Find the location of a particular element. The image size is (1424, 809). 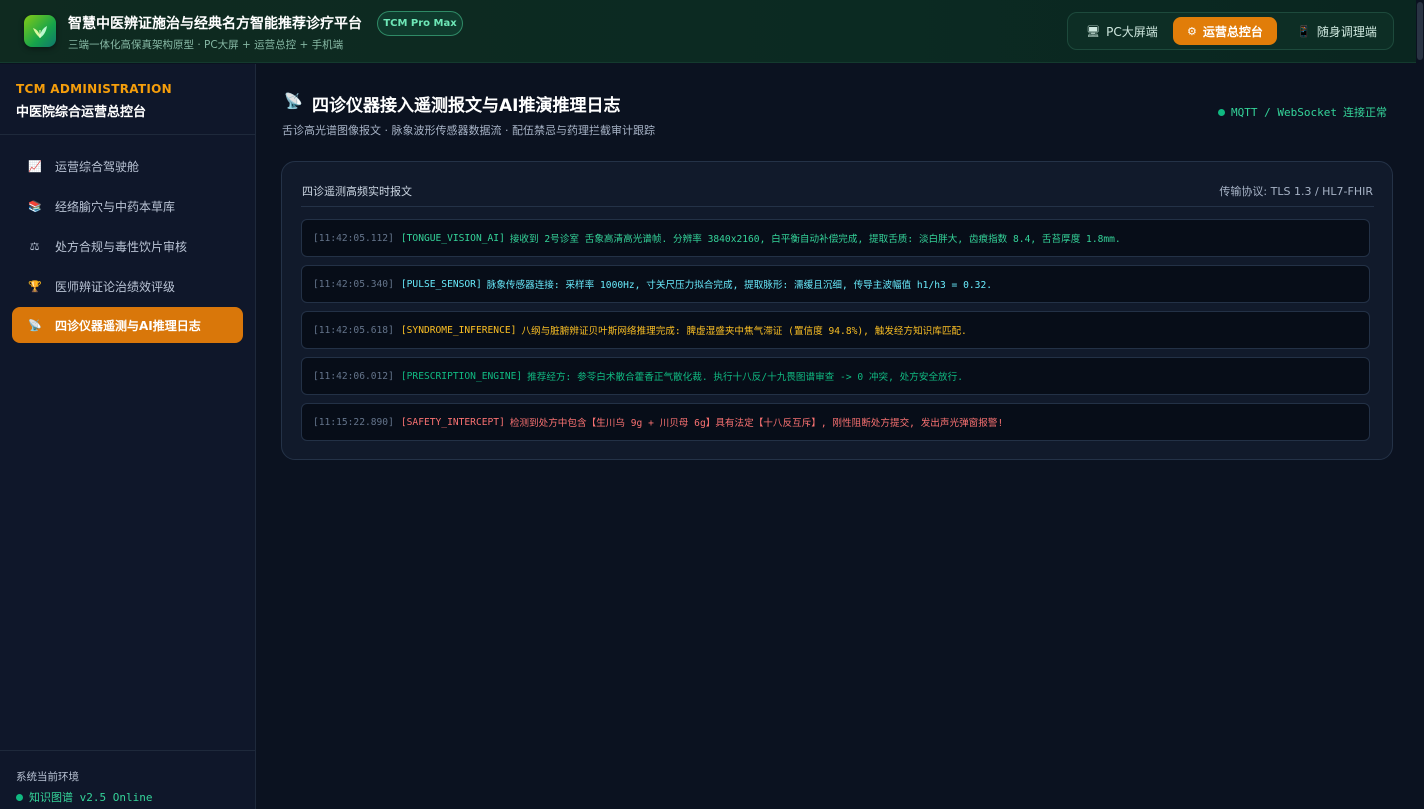

page-title: 四诊仪器接入遥测报文与AI推演推理日志 is located at coordinates (466, 106).